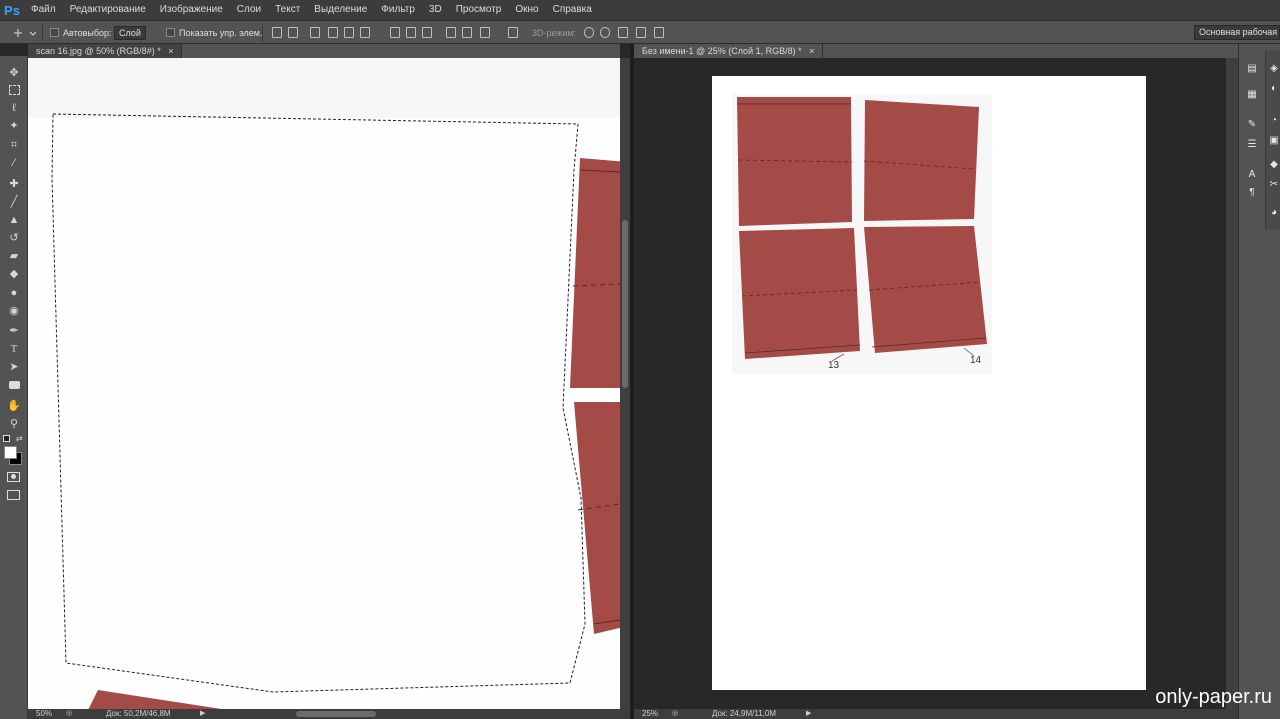  What do you see at coordinates (315, 32) in the screenshot?
I see `align-bottom-icon` at bounding box center [315, 32].